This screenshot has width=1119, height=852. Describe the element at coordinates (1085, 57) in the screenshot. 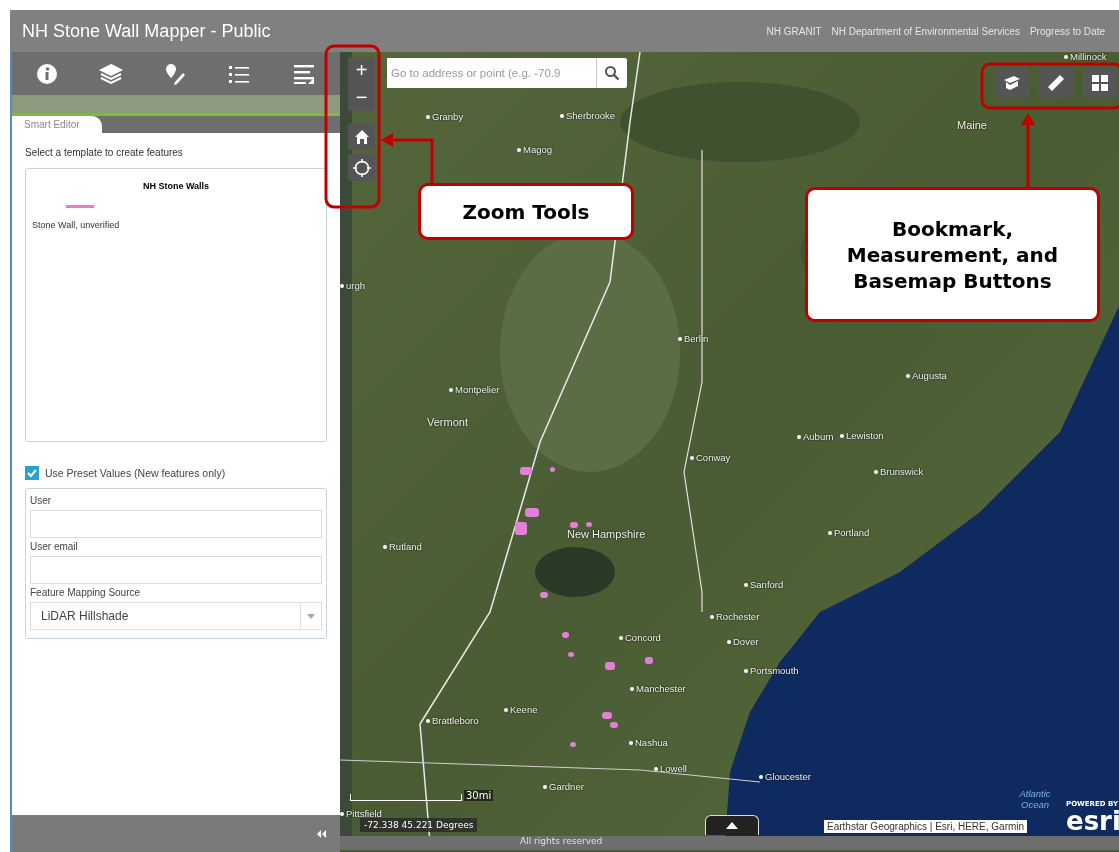

I see `map-place-label: Millinock` at that location.